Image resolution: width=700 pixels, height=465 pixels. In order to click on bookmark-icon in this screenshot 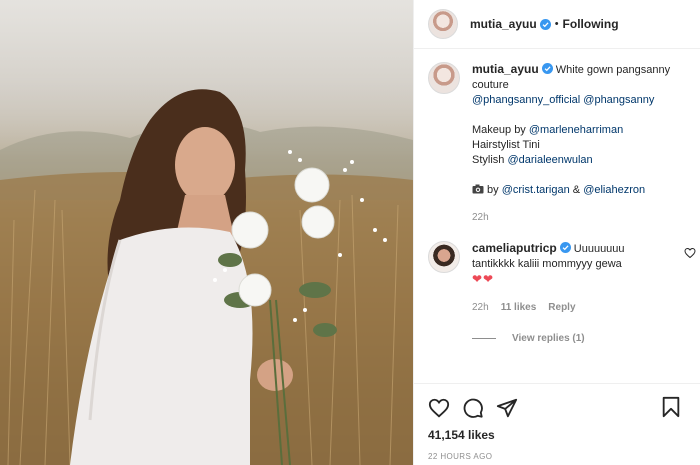, I will do `click(671, 407)`.